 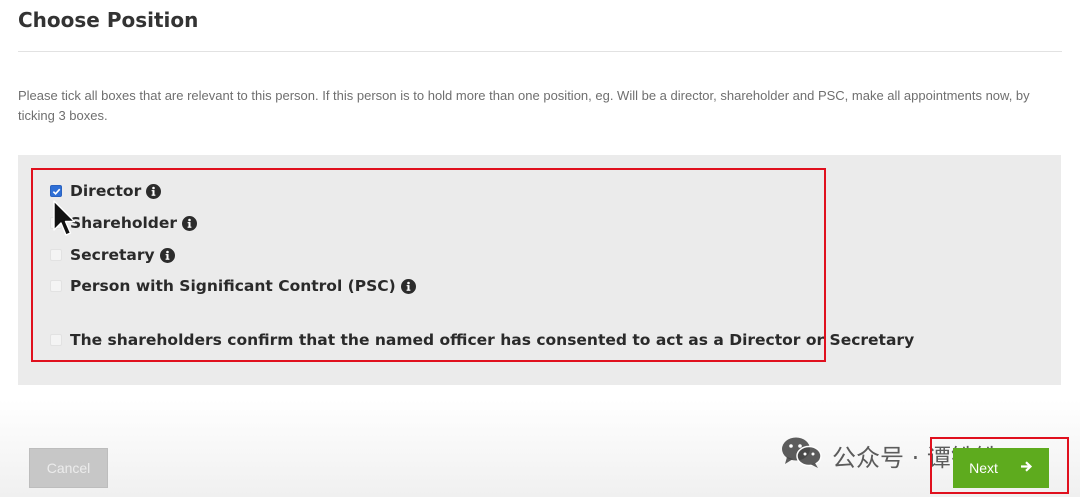 What do you see at coordinates (64, 221) in the screenshot?
I see `mouse-cursor-icon` at bounding box center [64, 221].